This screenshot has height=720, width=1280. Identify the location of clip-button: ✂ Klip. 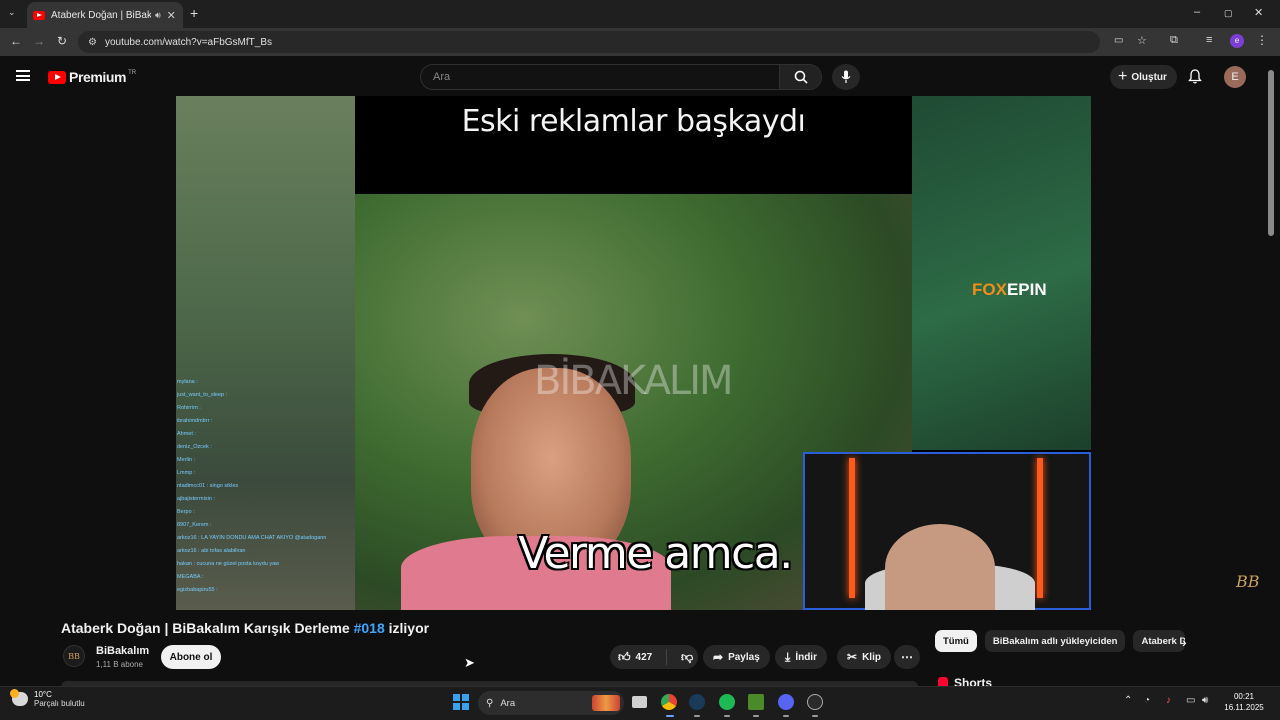
(864, 657).